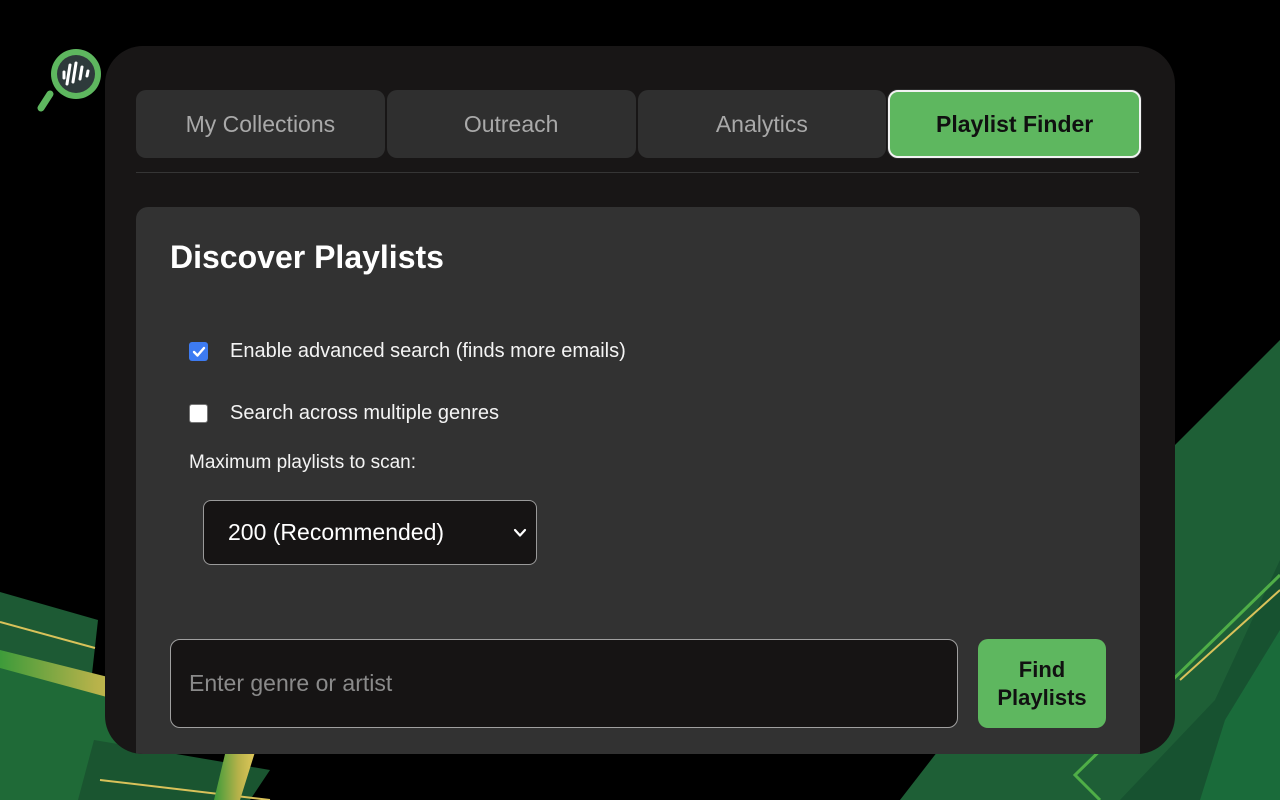  I want to click on chevron-down-icon, so click(520, 532).